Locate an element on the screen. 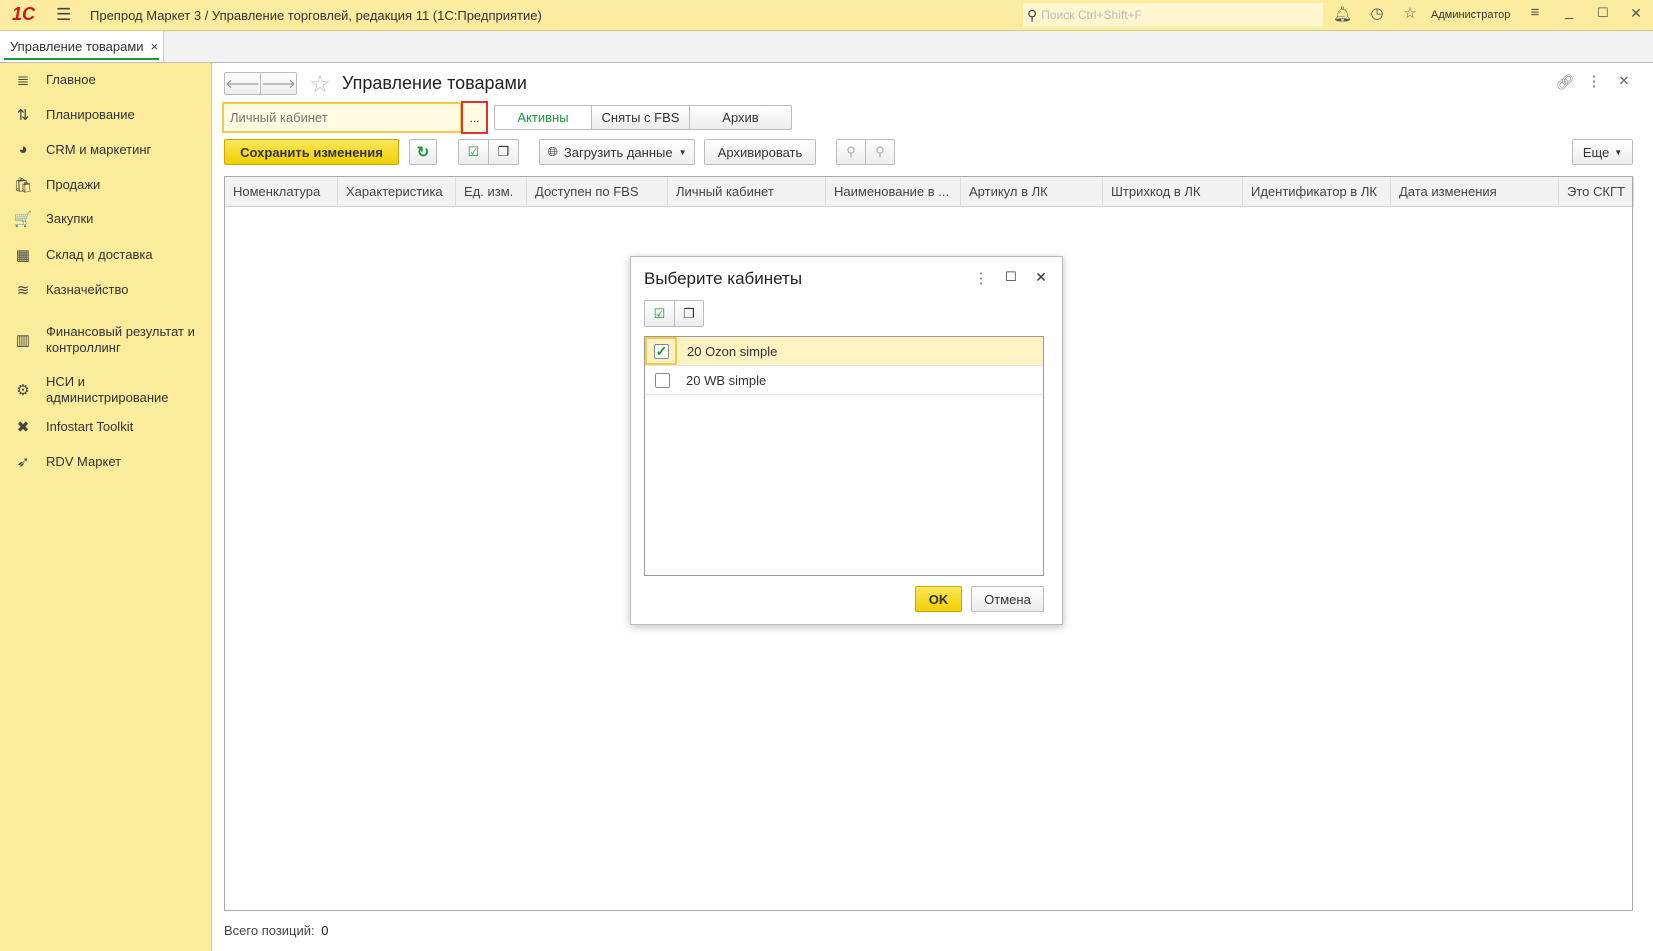 This screenshot has width=1653, height=951. item-label: 20 WB simple is located at coordinates (726, 380).